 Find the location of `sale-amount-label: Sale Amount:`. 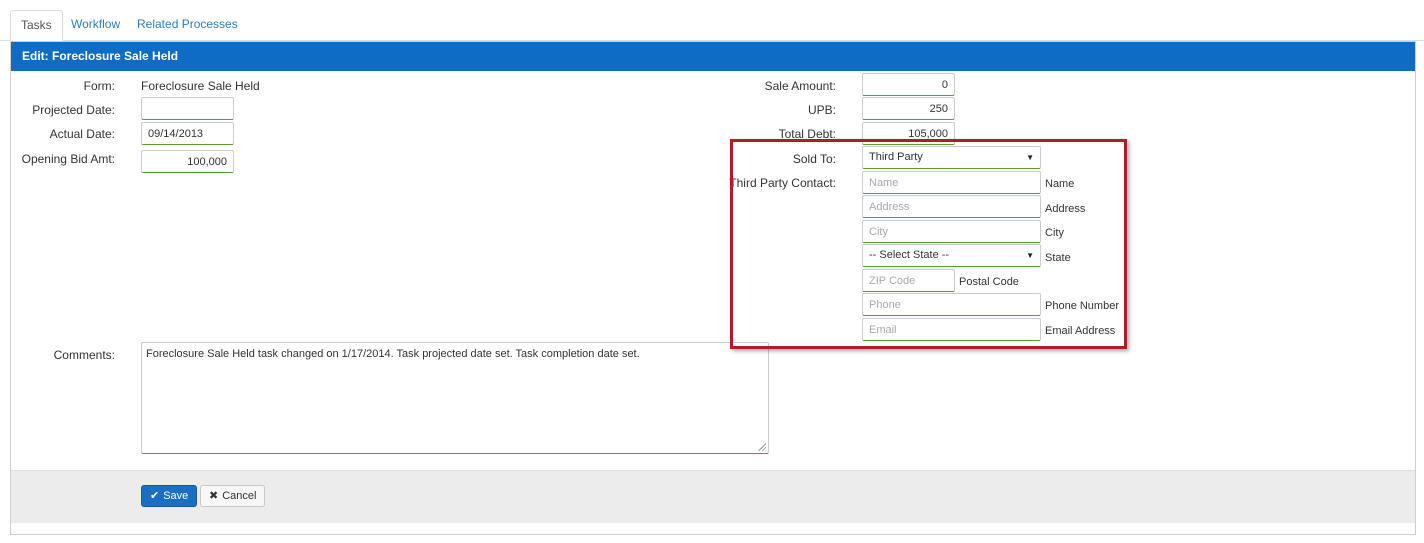

sale-amount-label: Sale Amount: is located at coordinates (800, 86).